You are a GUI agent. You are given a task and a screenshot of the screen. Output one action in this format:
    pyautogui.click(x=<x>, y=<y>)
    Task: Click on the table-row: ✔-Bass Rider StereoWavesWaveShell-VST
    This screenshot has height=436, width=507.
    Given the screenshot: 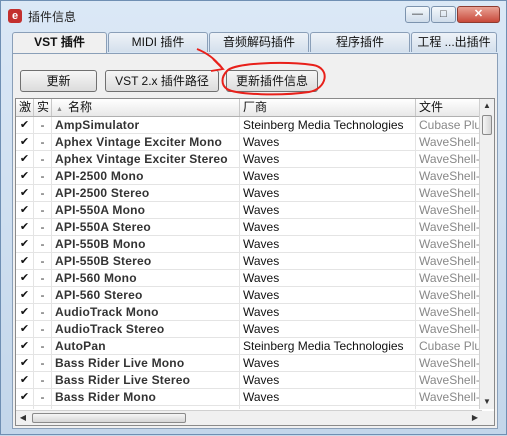 What is the action you would take?
    pyautogui.click(x=249, y=407)
    